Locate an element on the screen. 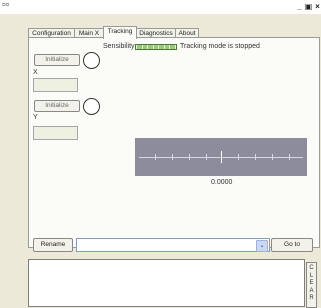  window-title: ᴑᴑ is located at coordinates (6, 5).